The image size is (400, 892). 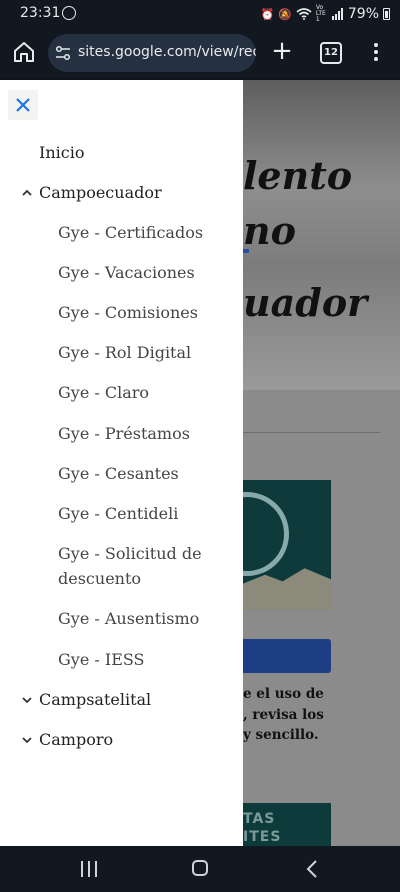 What do you see at coordinates (376, 53) in the screenshot?
I see `more-menu-icon` at bounding box center [376, 53].